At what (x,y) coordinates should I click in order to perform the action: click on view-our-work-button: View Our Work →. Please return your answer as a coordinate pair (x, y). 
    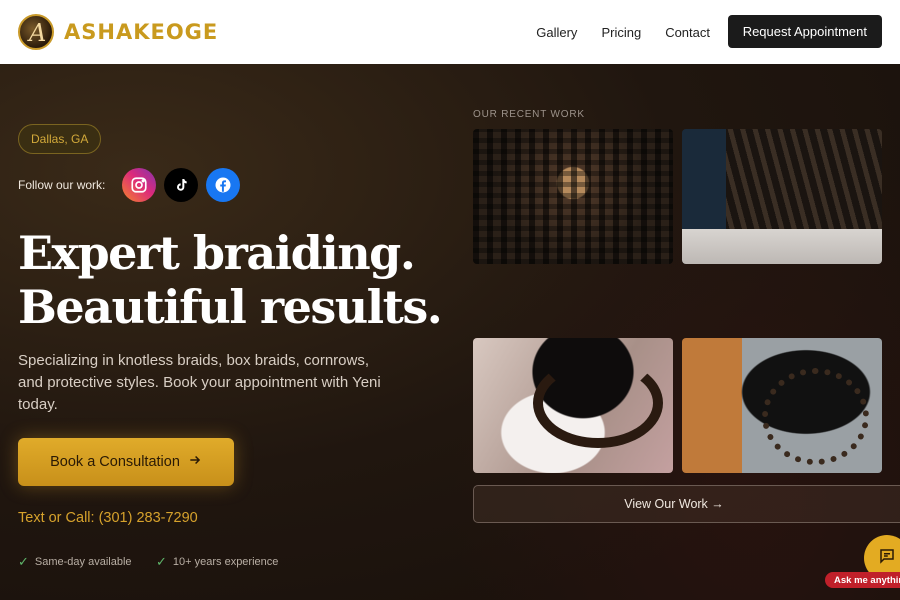
    Looking at the image, I should click on (686, 504).